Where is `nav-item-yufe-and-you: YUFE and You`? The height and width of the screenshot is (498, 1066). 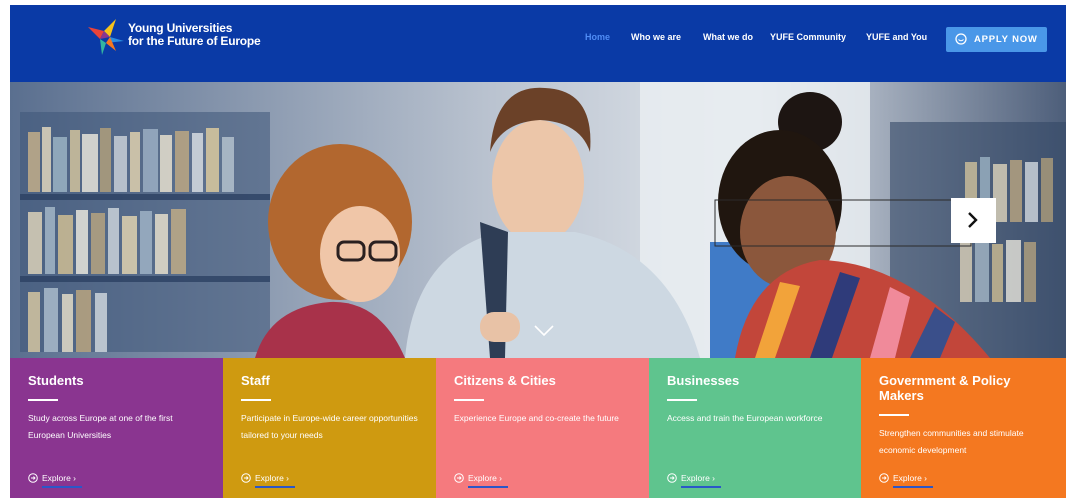 nav-item-yufe-and-you: YUFE and You is located at coordinates (896, 37).